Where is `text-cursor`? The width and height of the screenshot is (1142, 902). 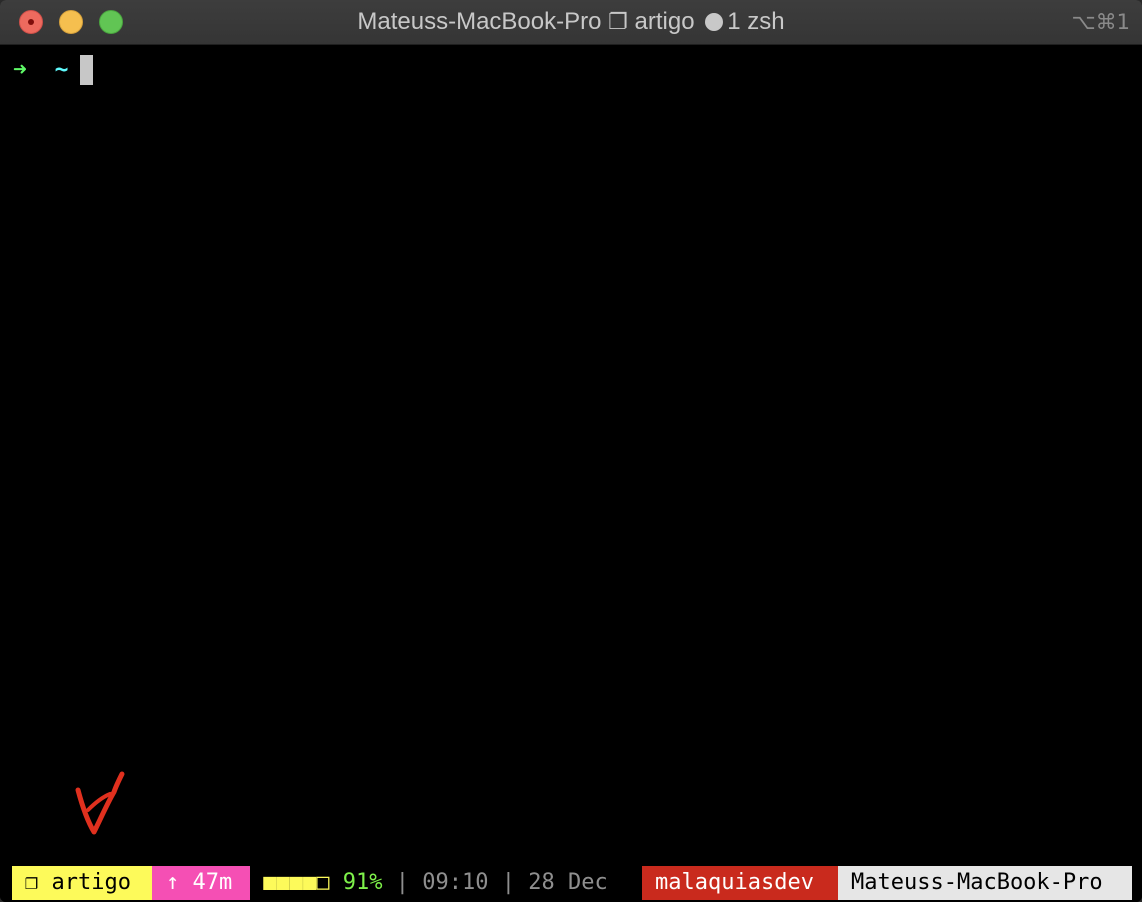
text-cursor is located at coordinates (87, 70).